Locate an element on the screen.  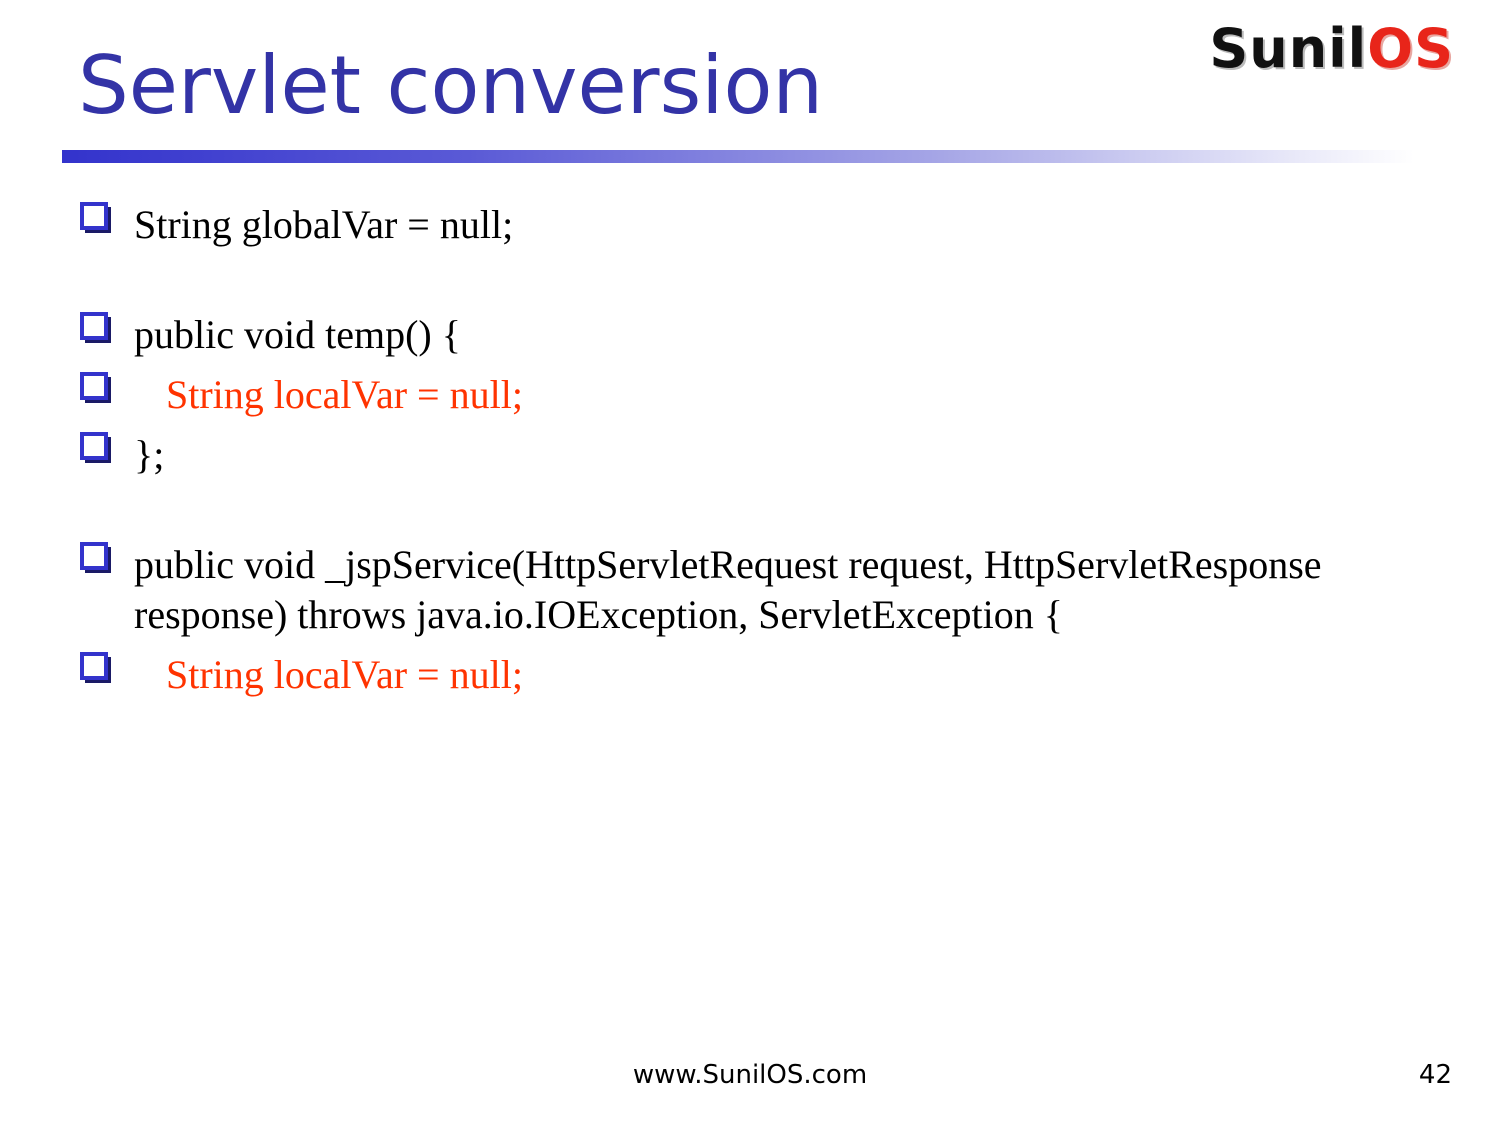
logo-text-os: OS is located at coordinates (1410, 48).